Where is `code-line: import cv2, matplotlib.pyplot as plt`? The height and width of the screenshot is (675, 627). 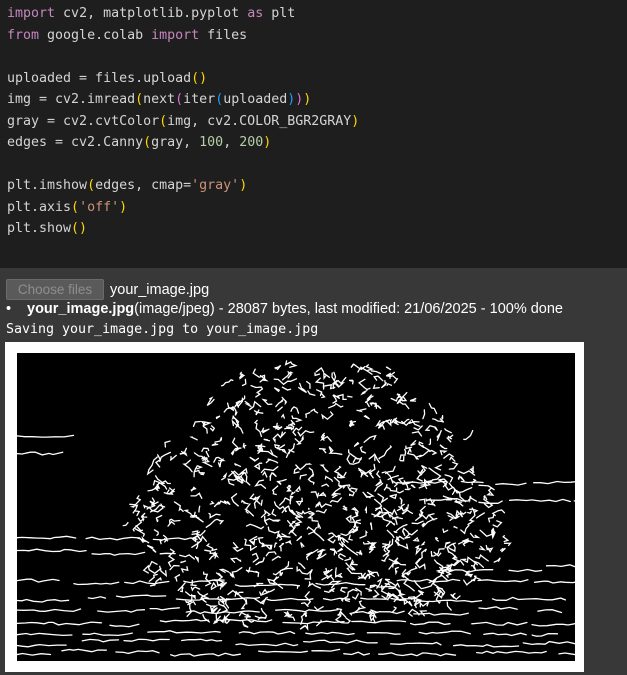 code-line: import cv2, matplotlib.pyplot as plt is located at coordinates (317, 14).